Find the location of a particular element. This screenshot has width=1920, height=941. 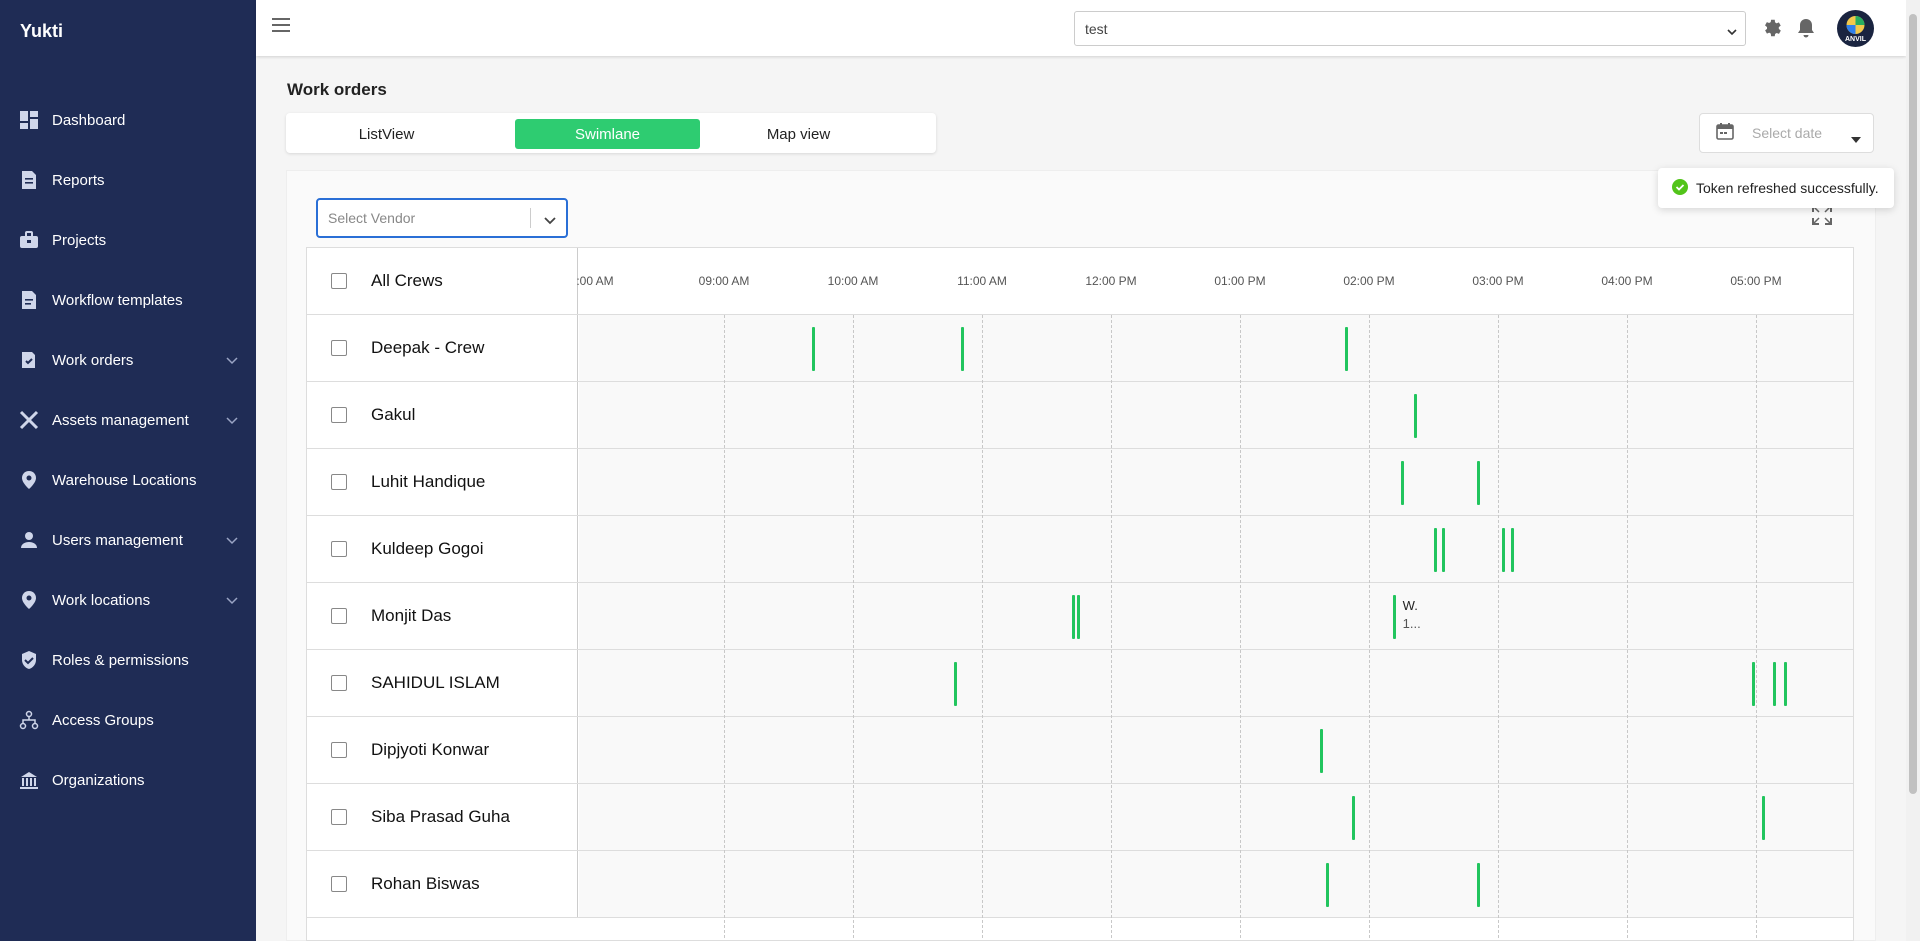

hierarchy-icon is located at coordinates (29, 720).